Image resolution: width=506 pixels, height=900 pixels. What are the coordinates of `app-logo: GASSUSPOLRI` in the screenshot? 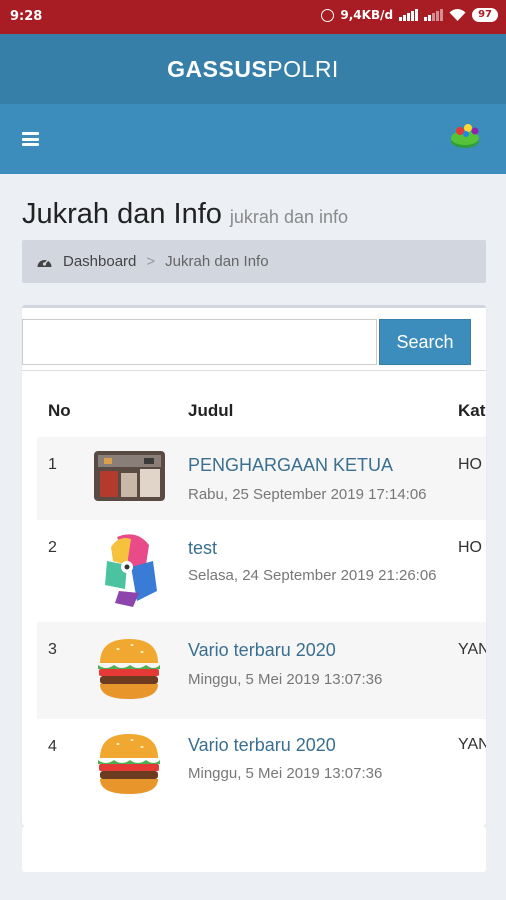 It's located at (253, 69).